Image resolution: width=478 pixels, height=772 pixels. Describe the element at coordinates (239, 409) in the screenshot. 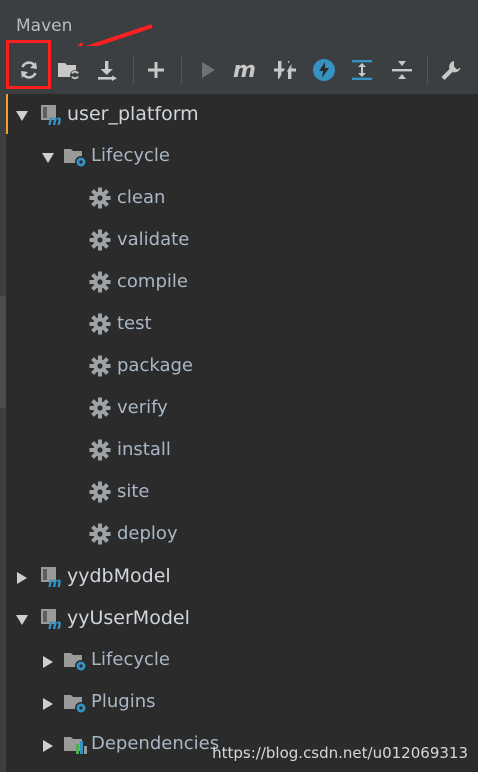

I see `tree-goal-verify: verify` at that location.